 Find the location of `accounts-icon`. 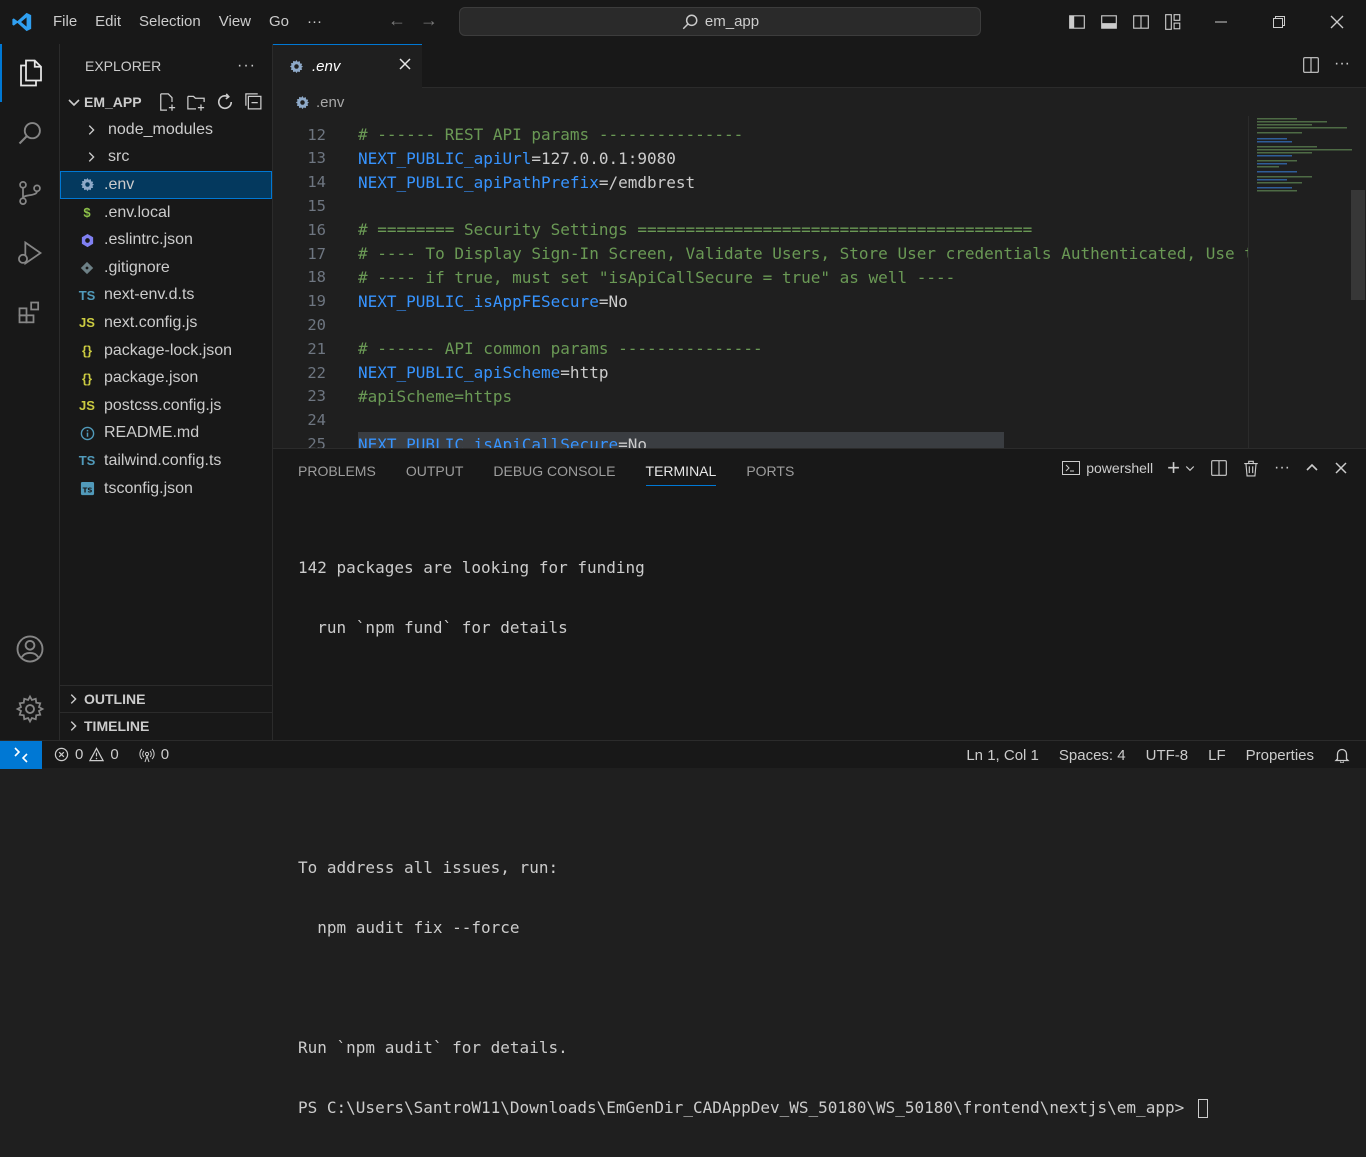

accounts-icon is located at coordinates (30, 649).